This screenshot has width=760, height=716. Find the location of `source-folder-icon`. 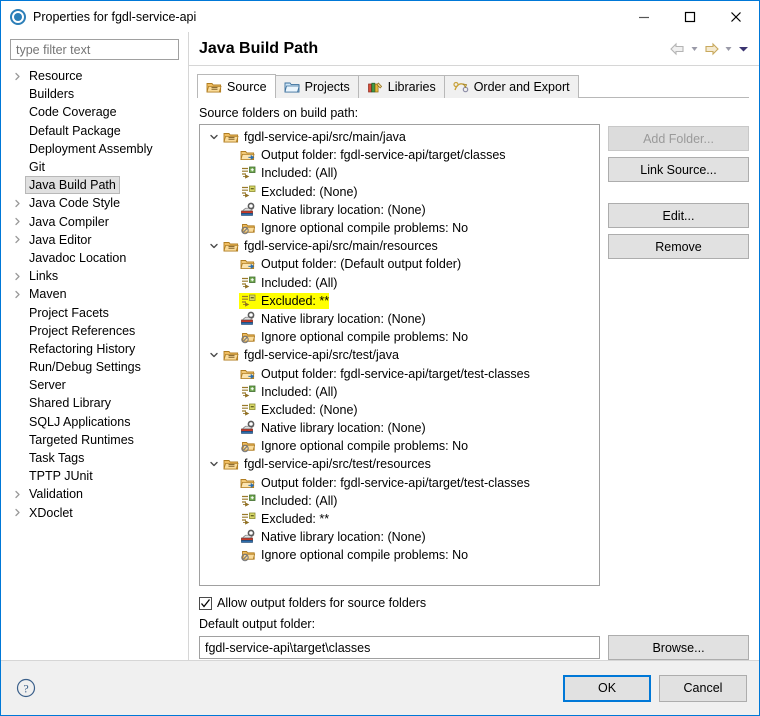

source-folder-icon is located at coordinates (231, 137).